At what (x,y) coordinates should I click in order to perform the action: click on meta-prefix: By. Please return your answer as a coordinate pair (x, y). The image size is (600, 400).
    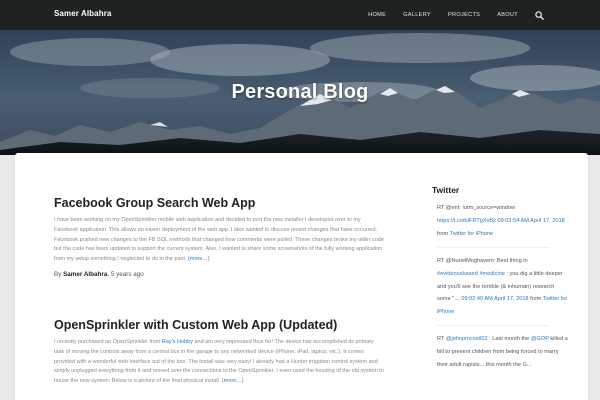
    Looking at the image, I should click on (59, 274).